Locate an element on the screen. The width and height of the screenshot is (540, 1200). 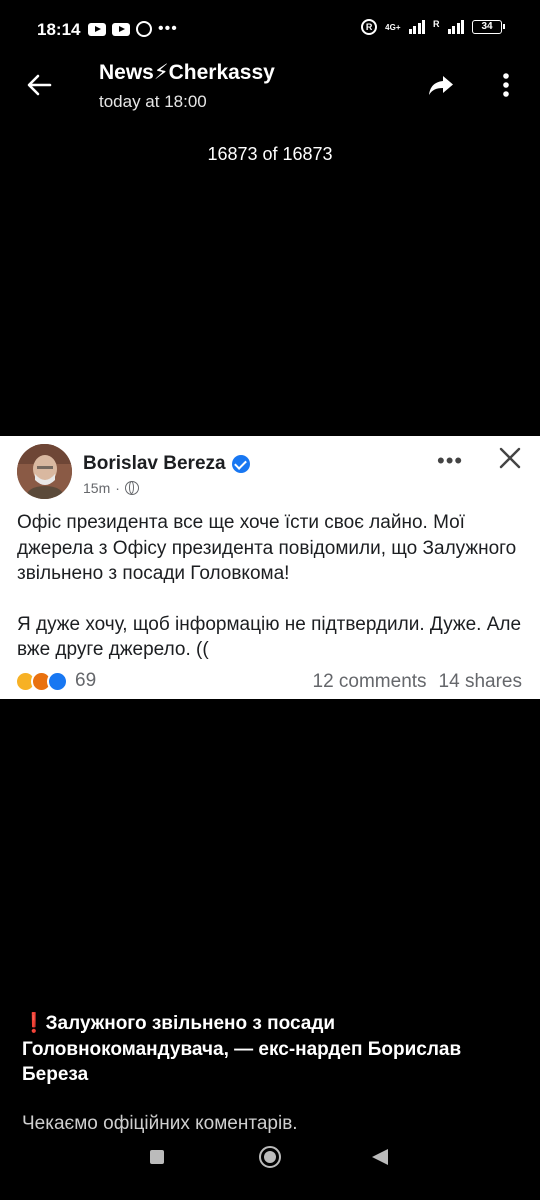
network-type: 4G+ is located at coordinates (393, 27).